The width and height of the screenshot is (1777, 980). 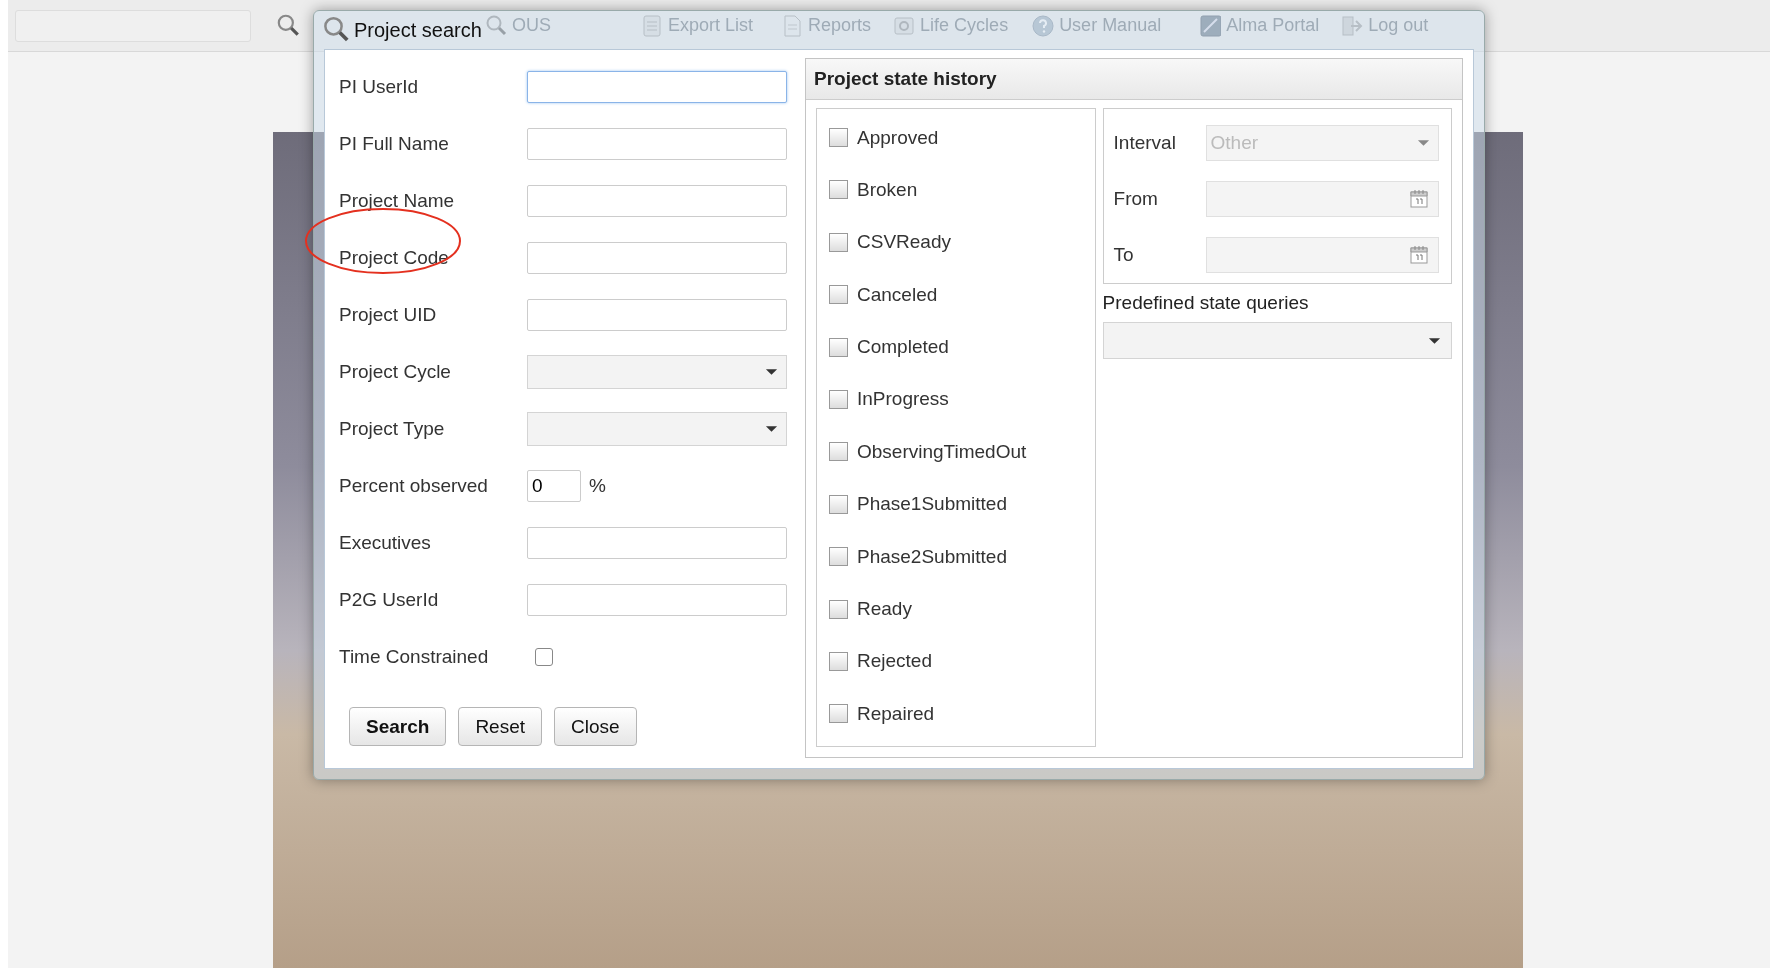 What do you see at coordinates (500, 727) in the screenshot?
I see `dialog-button: Reset` at bounding box center [500, 727].